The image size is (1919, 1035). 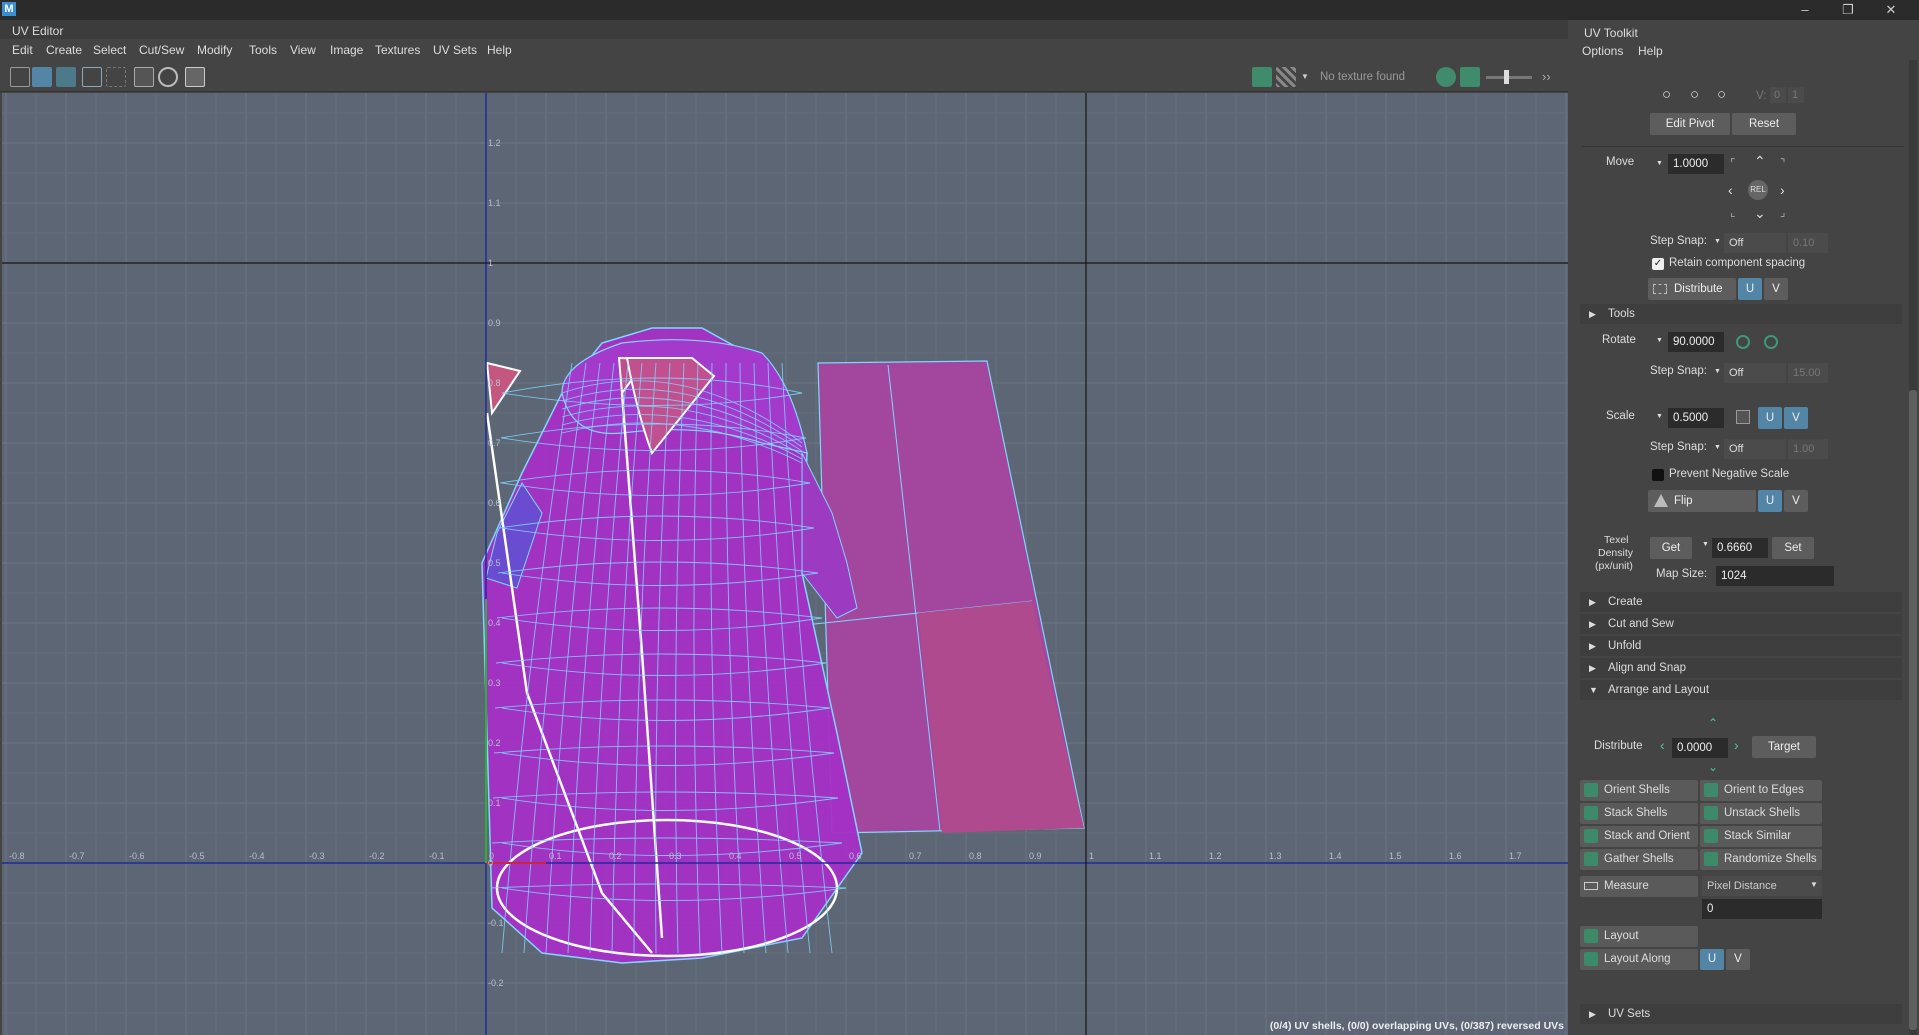 I want to click on slider-handle, so click(x=1506, y=77).